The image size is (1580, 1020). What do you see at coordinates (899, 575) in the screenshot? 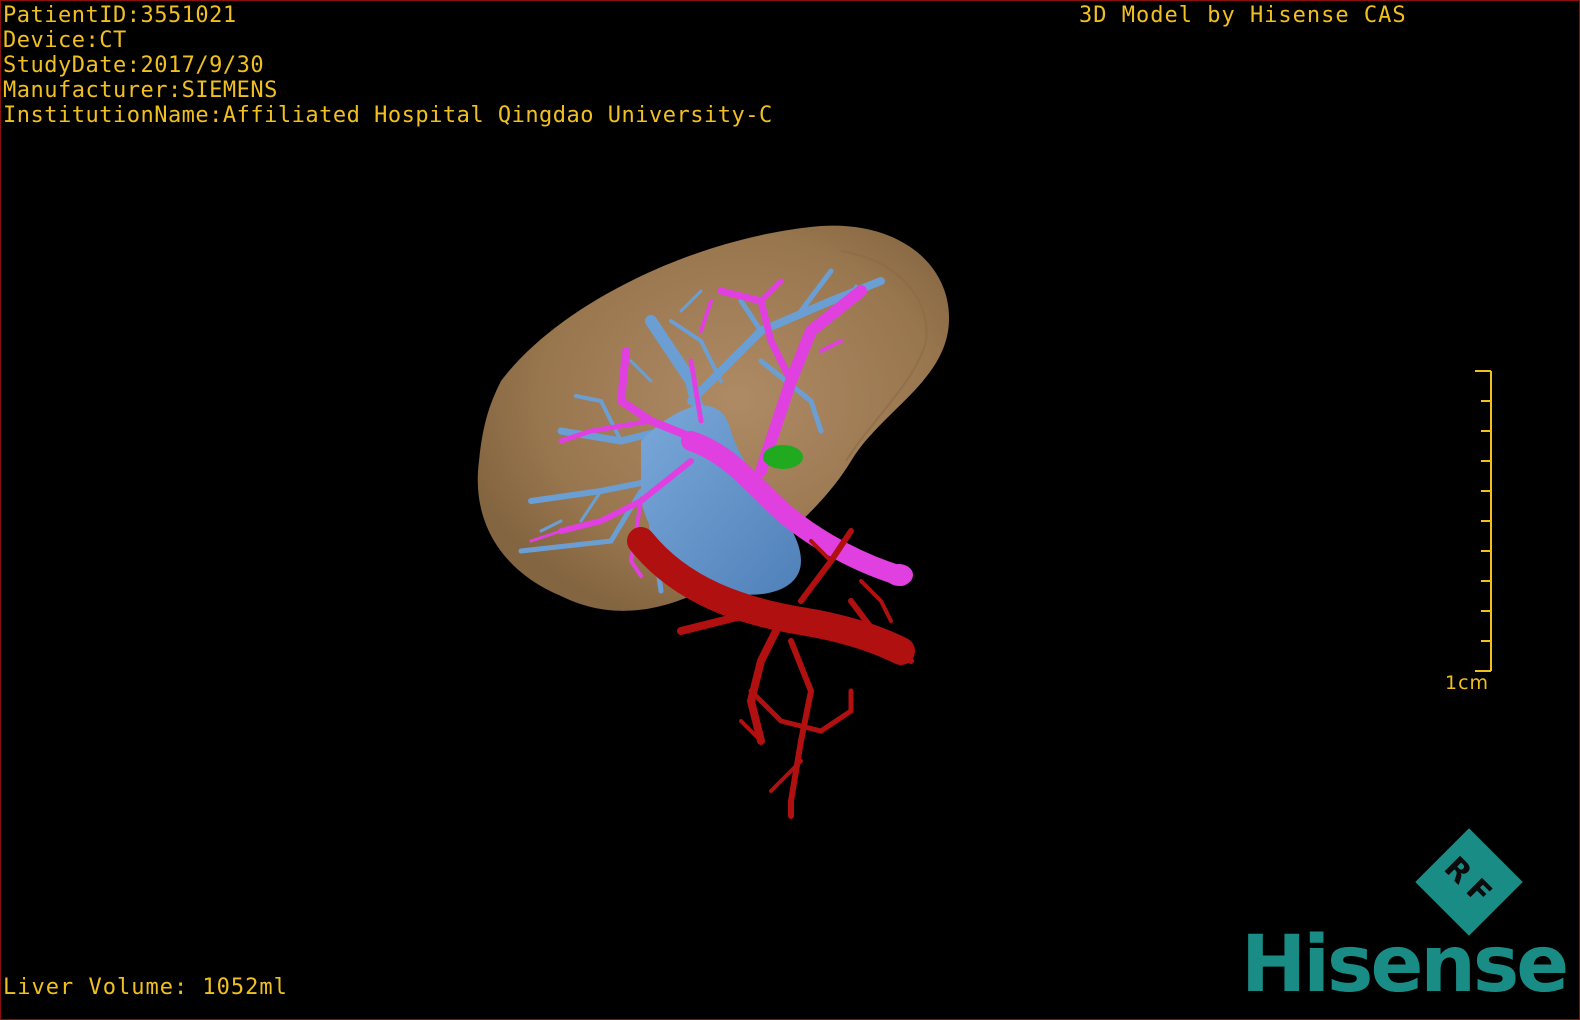
I see `portal-vein-stump` at bounding box center [899, 575].